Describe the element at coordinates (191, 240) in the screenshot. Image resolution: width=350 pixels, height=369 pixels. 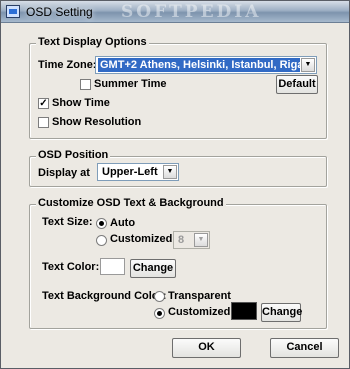
I see `text-size-dropdown: 8 ▼` at that location.